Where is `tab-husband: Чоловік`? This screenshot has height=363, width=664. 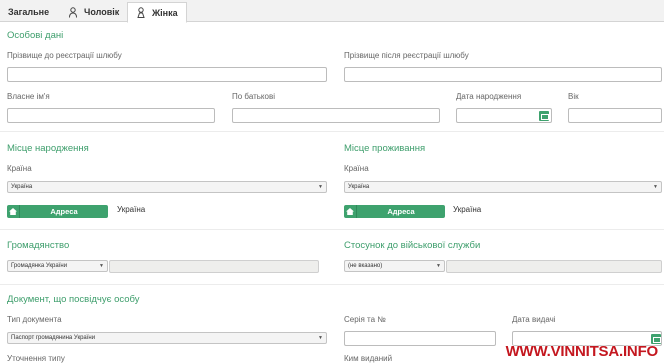 tab-husband: Чоловік is located at coordinates (93, 12).